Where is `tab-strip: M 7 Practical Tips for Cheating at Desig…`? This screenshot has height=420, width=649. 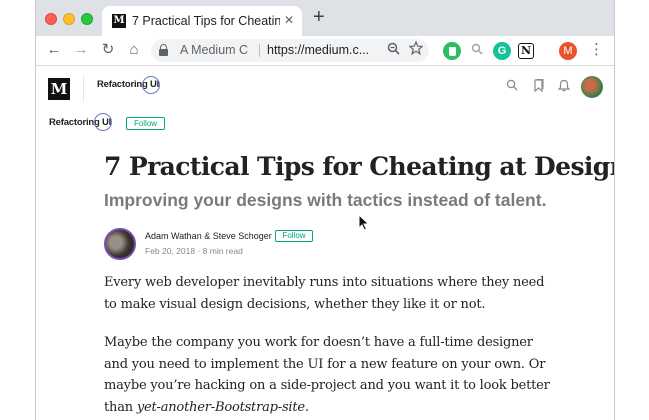 tab-strip: M 7 Practical Tips for Cheating at Desig… is located at coordinates (325, 18).